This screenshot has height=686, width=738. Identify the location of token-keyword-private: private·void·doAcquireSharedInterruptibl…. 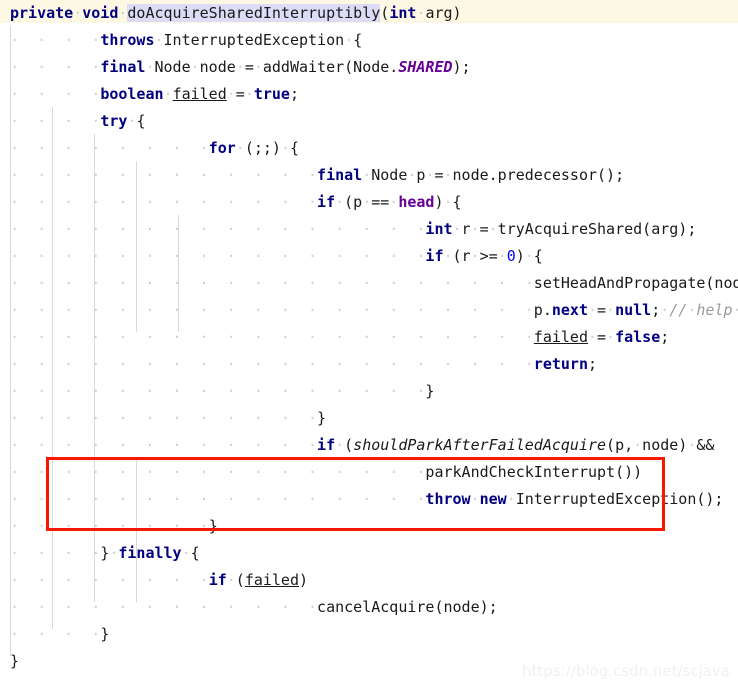
(236, 13).